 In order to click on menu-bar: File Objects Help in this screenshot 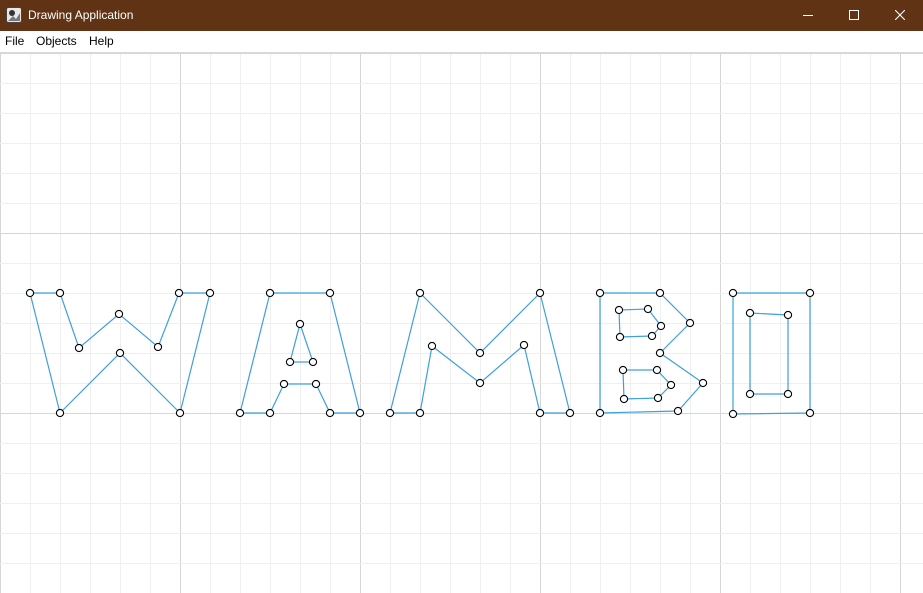, I will do `click(461, 42)`.